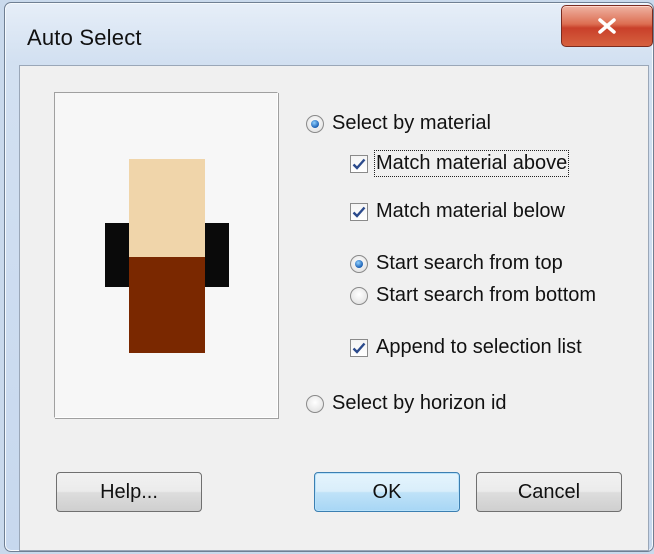  I want to click on append-to-selection-list-checkbox: Append to selection list, so click(466, 347).